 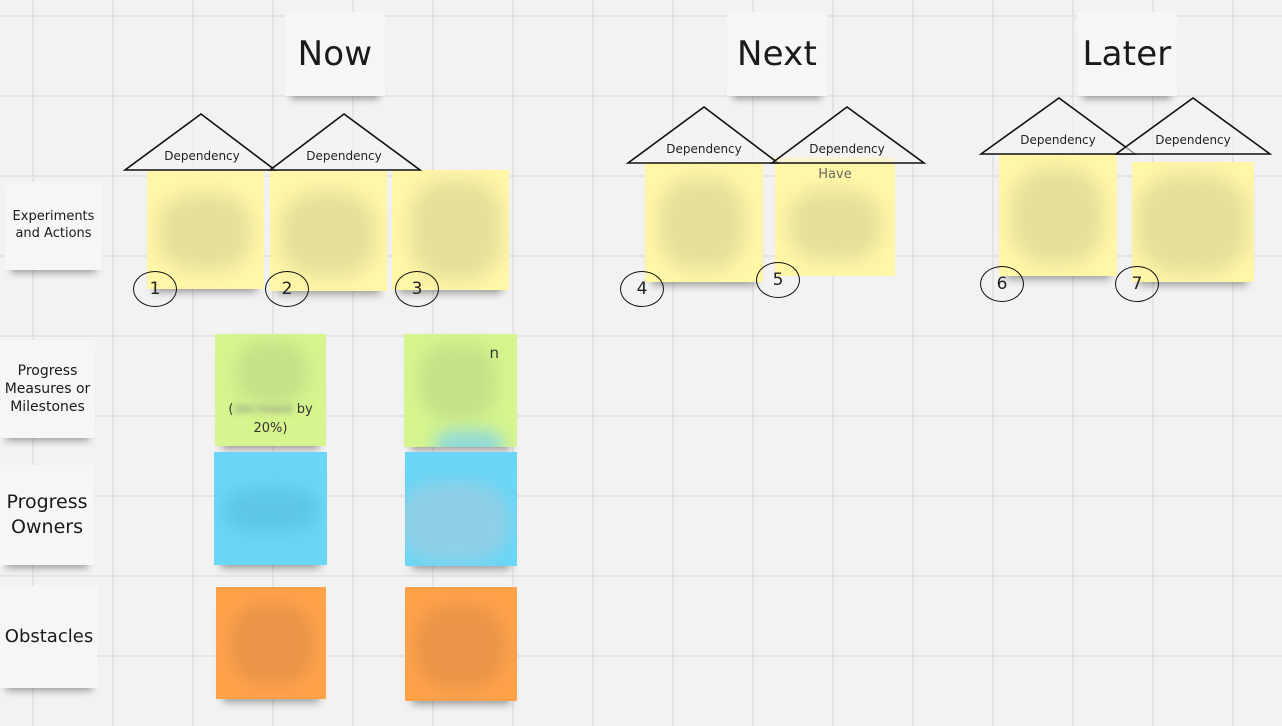 I want to click on sticky-text: (decrease by 20%), so click(x=270, y=419).